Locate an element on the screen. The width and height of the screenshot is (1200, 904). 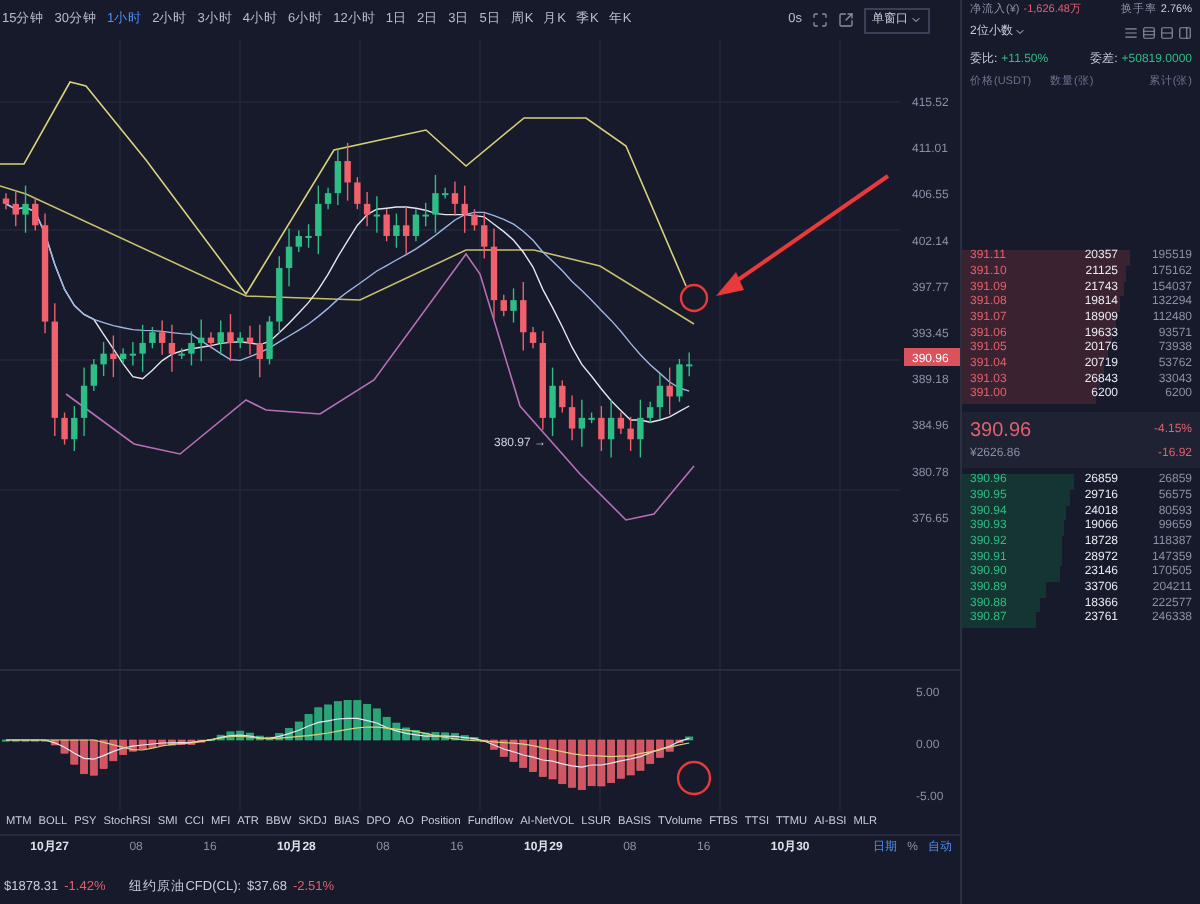
asks-view-icon is located at coordinates (1167, 32).